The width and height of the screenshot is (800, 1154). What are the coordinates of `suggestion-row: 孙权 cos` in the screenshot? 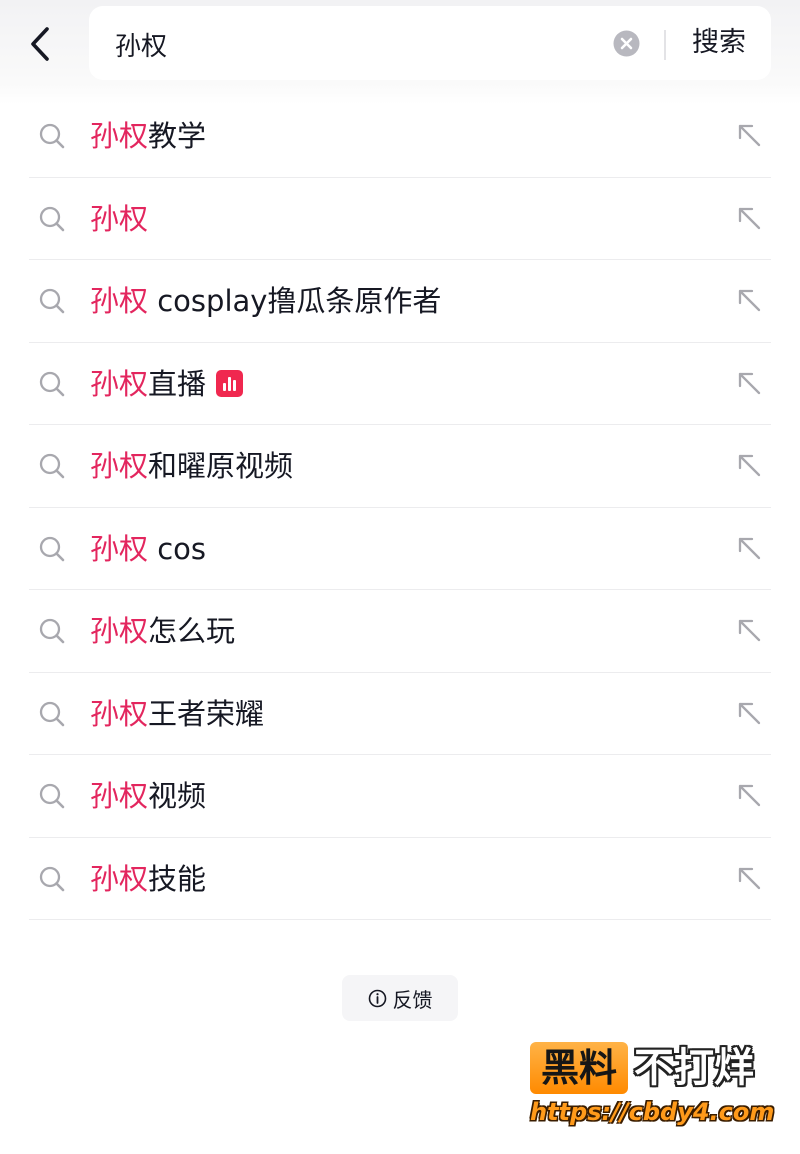 It's located at (400, 549).